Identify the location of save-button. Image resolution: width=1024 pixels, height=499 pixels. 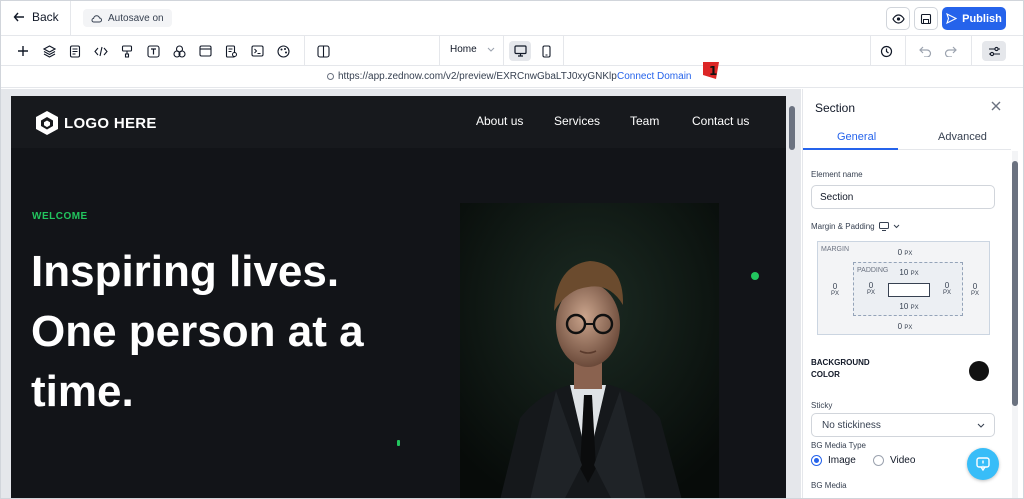
(926, 18).